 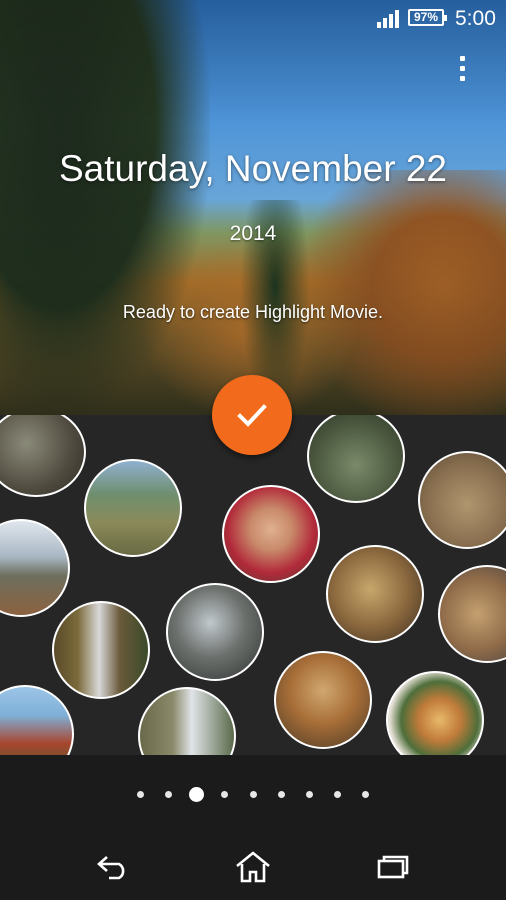 What do you see at coordinates (35, 568) in the screenshot?
I see `photo-mountain-view` at bounding box center [35, 568].